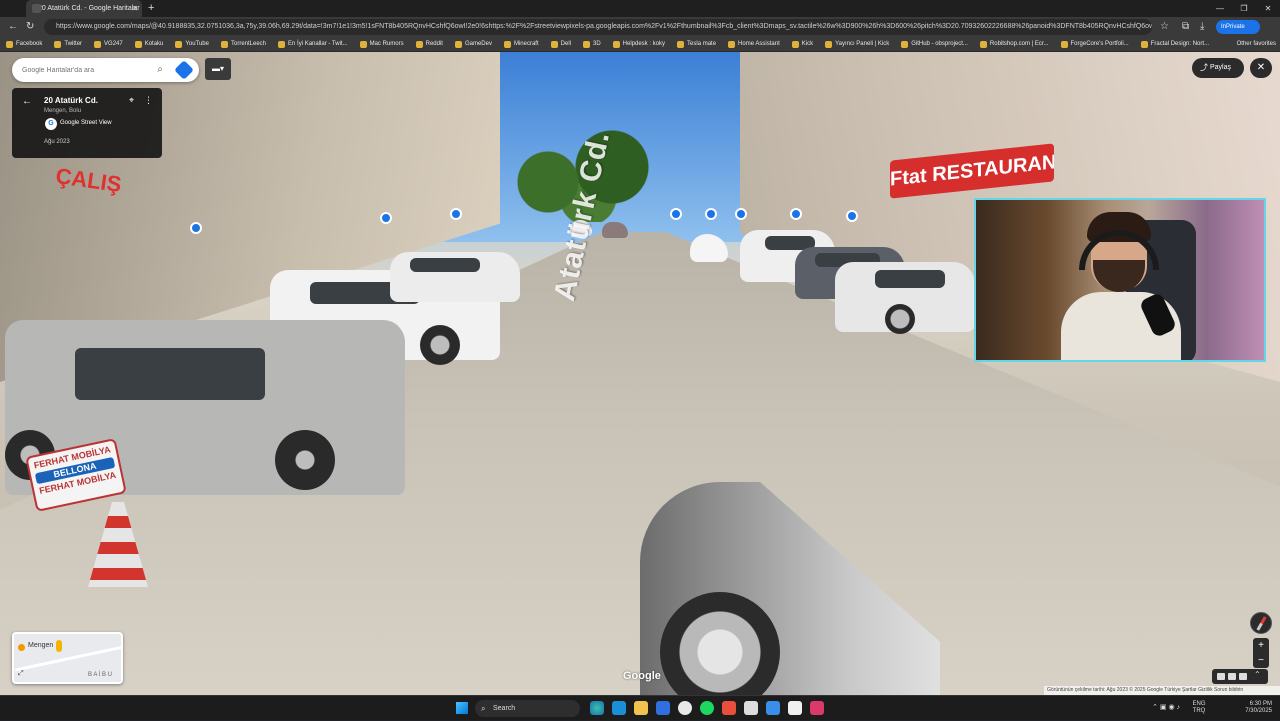 This screenshot has height=721, width=1280. What do you see at coordinates (642, 676) in the screenshot?
I see `google-watermark: Google` at bounding box center [642, 676].